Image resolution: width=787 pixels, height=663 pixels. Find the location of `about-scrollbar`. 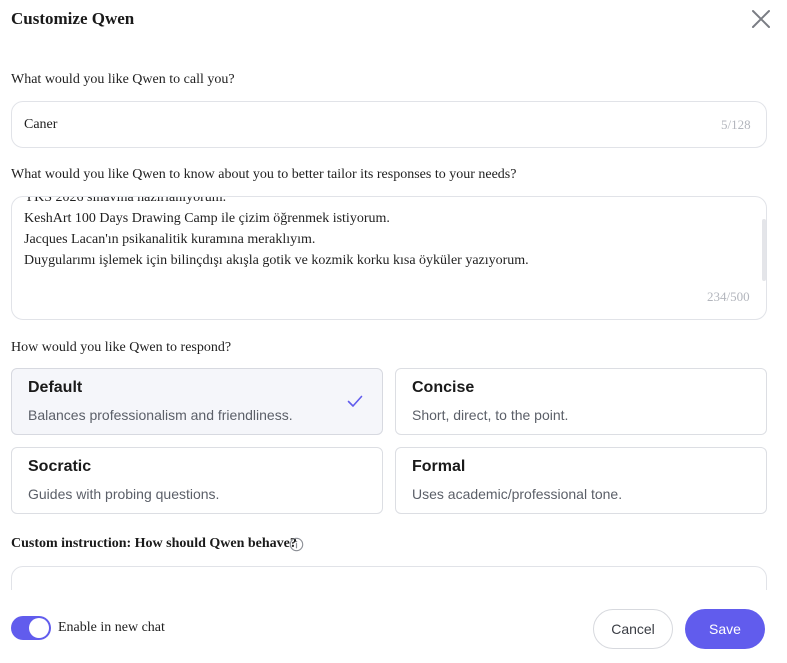

about-scrollbar is located at coordinates (764, 250).